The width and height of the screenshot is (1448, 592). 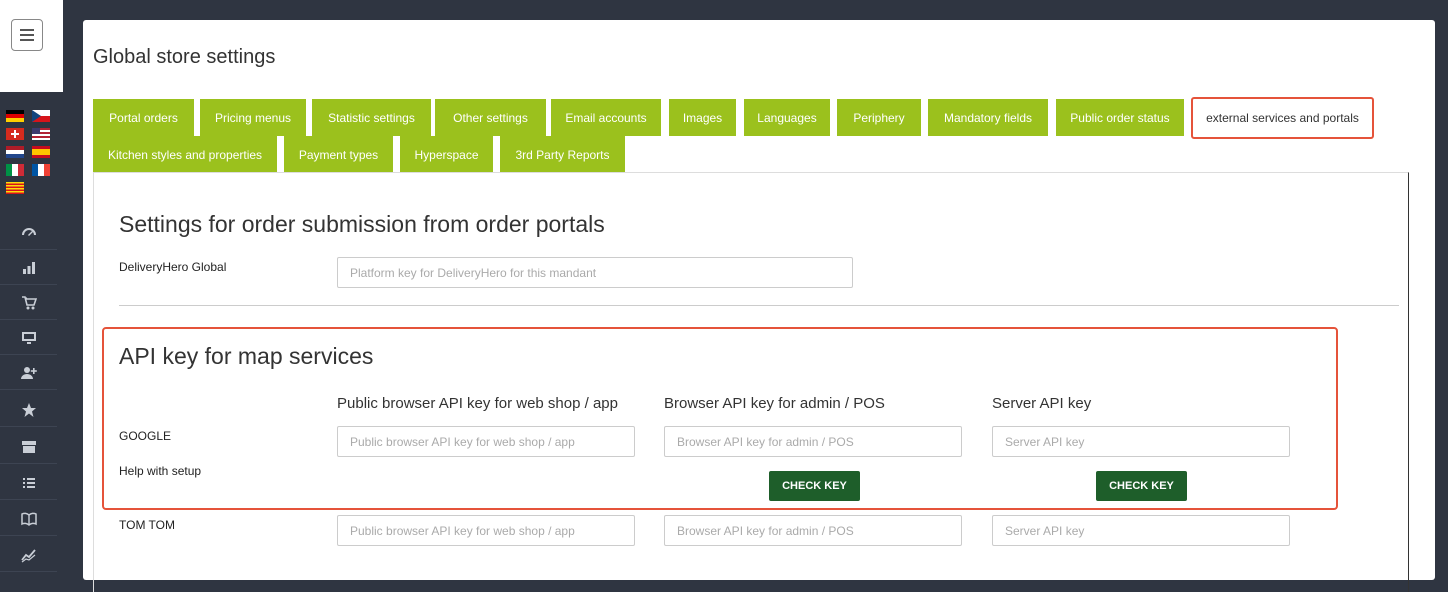 I want to click on nav-archive, so click(x=28, y=447).